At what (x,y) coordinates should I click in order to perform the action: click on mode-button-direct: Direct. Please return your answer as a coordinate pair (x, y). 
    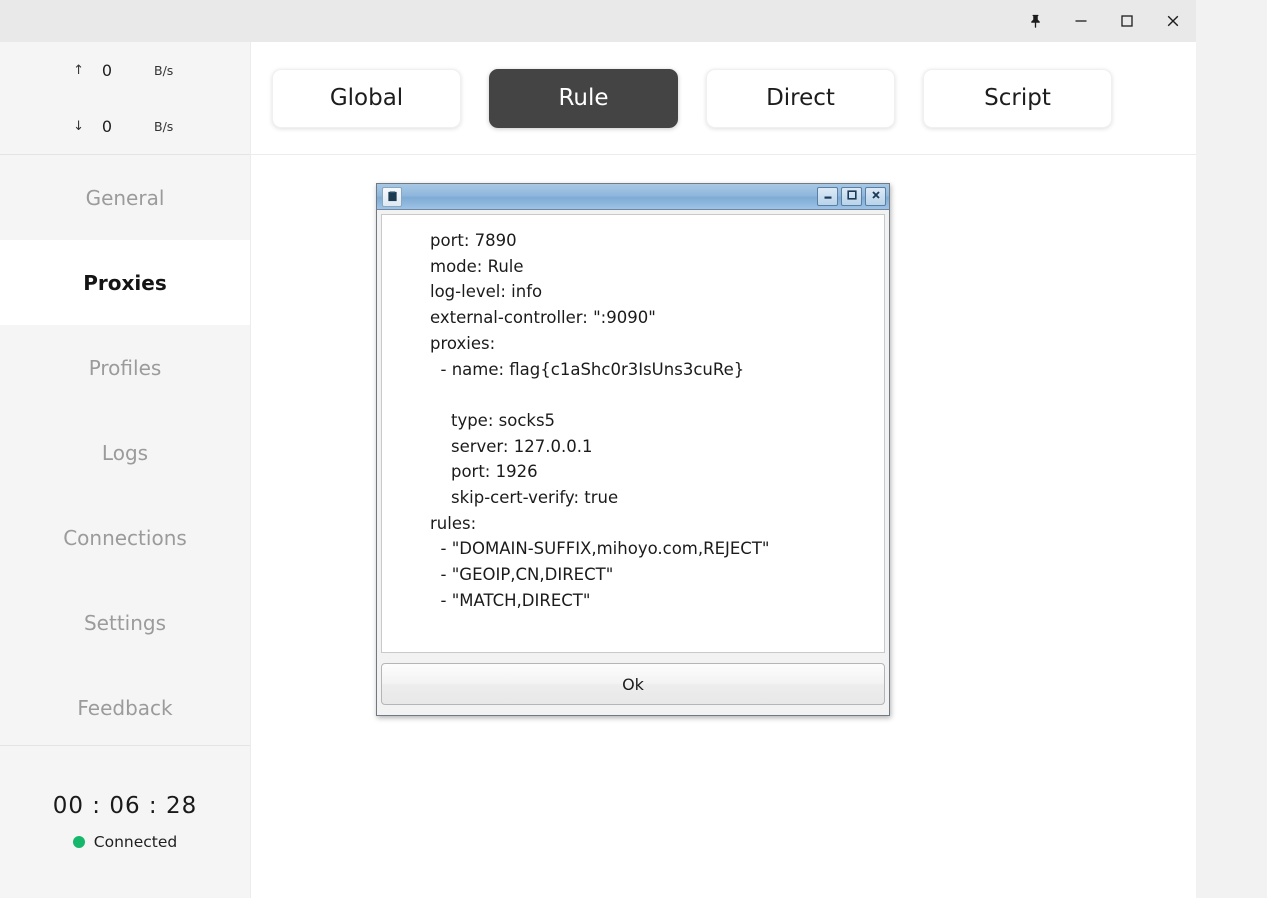
    Looking at the image, I should click on (800, 98).